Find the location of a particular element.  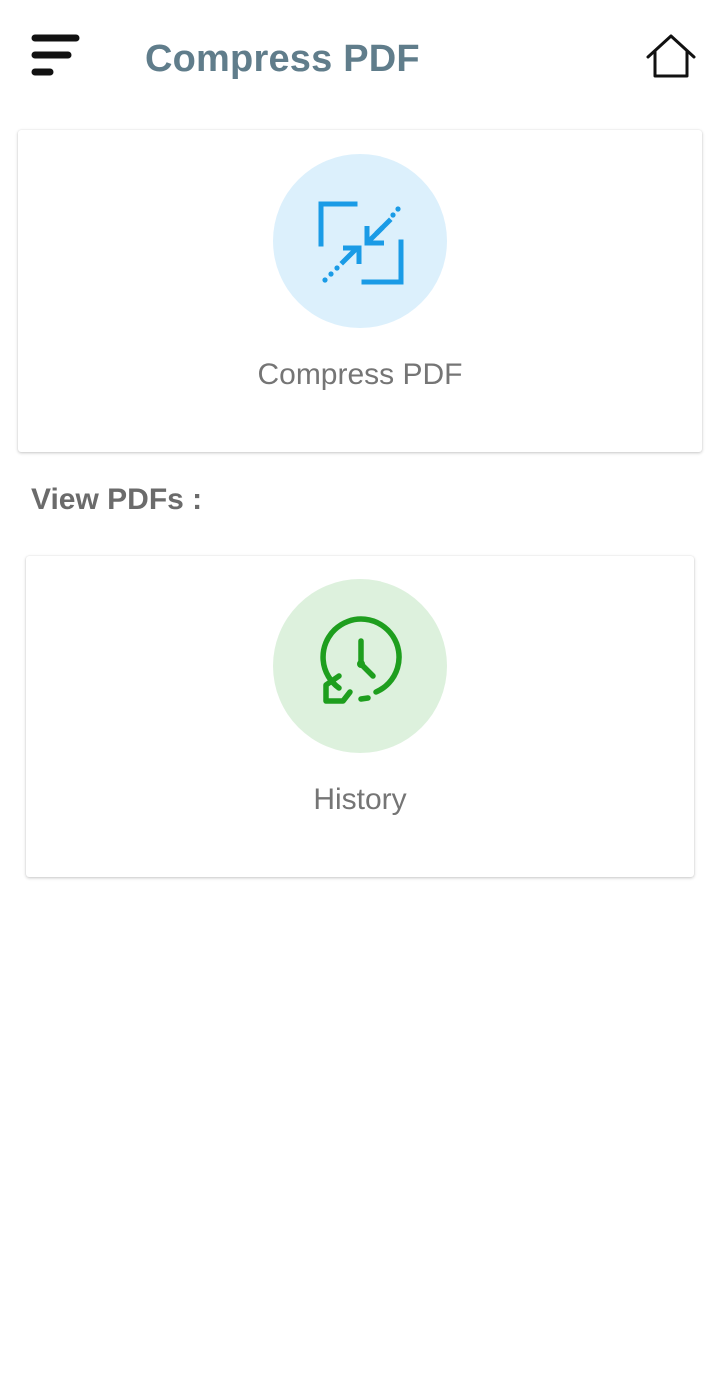

history-icon-circle is located at coordinates (360, 666).